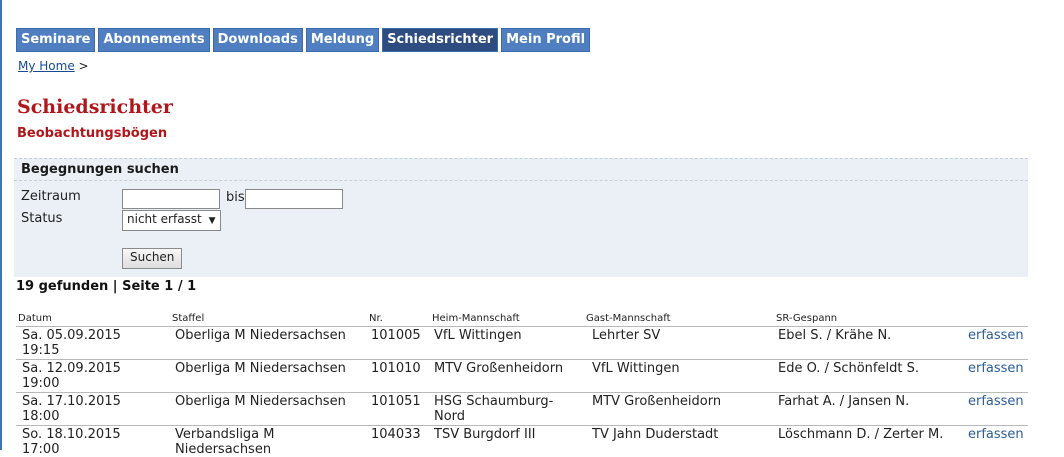 The image size is (1064, 457). I want to click on bis-label: bis, so click(235, 197).